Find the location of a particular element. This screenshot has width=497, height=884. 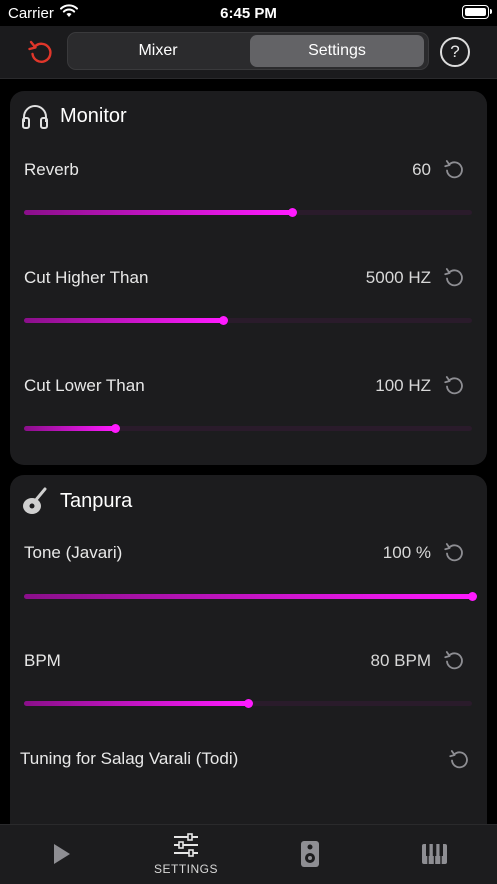

tab-play is located at coordinates (62, 854).